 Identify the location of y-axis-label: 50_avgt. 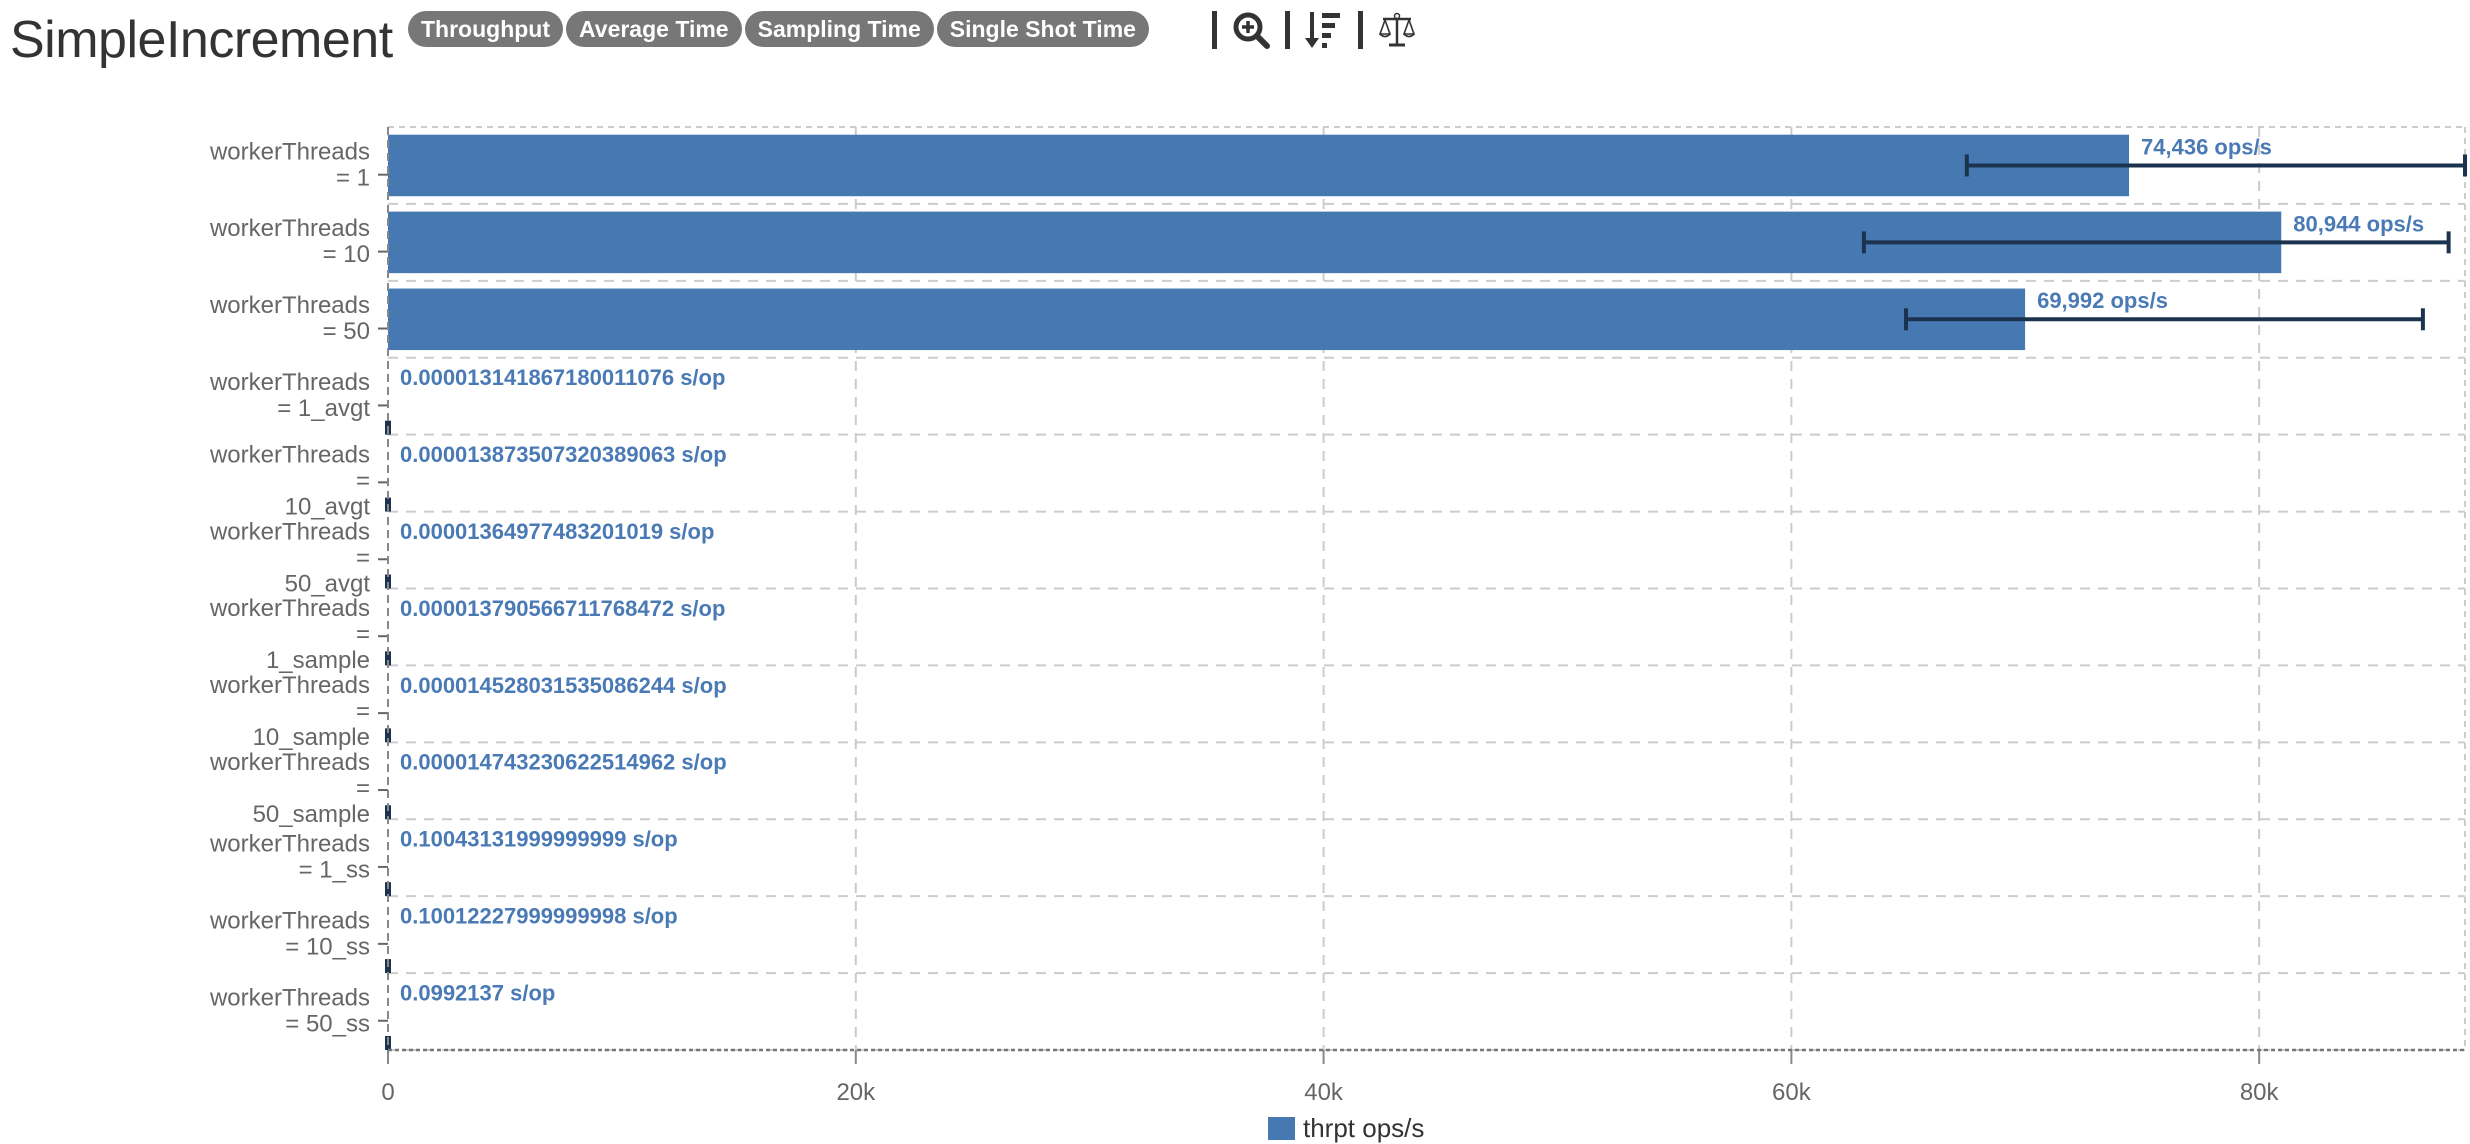
(328, 583).